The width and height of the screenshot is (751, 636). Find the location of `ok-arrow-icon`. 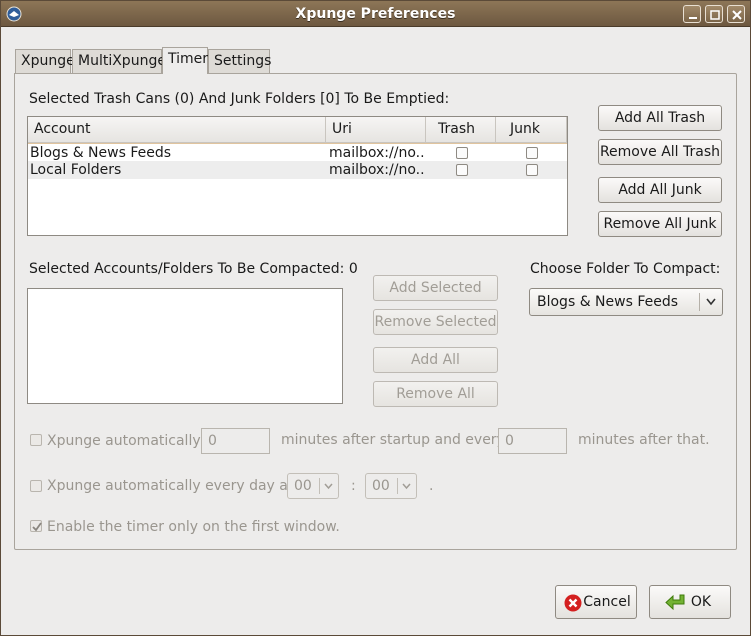

ok-arrow-icon is located at coordinates (675, 602).